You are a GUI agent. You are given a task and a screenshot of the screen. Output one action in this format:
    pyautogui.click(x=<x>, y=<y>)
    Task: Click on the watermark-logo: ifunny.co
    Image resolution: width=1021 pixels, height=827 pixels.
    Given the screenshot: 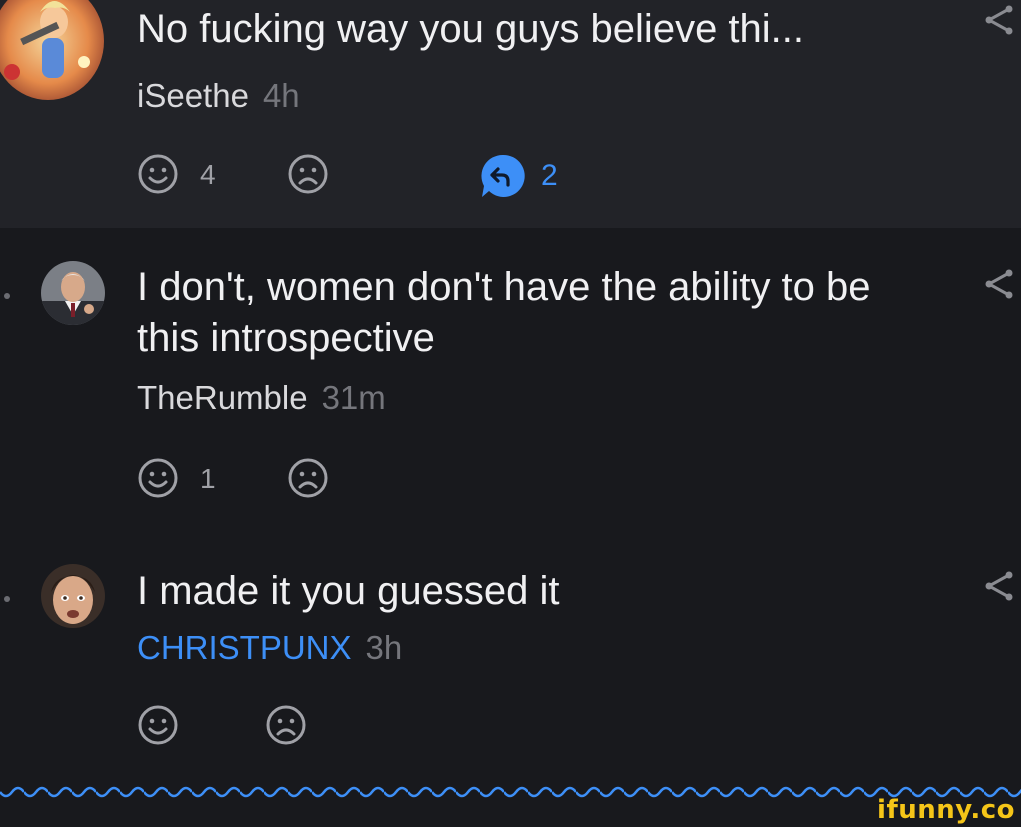 What is the action you would take?
    pyautogui.click(x=946, y=810)
    